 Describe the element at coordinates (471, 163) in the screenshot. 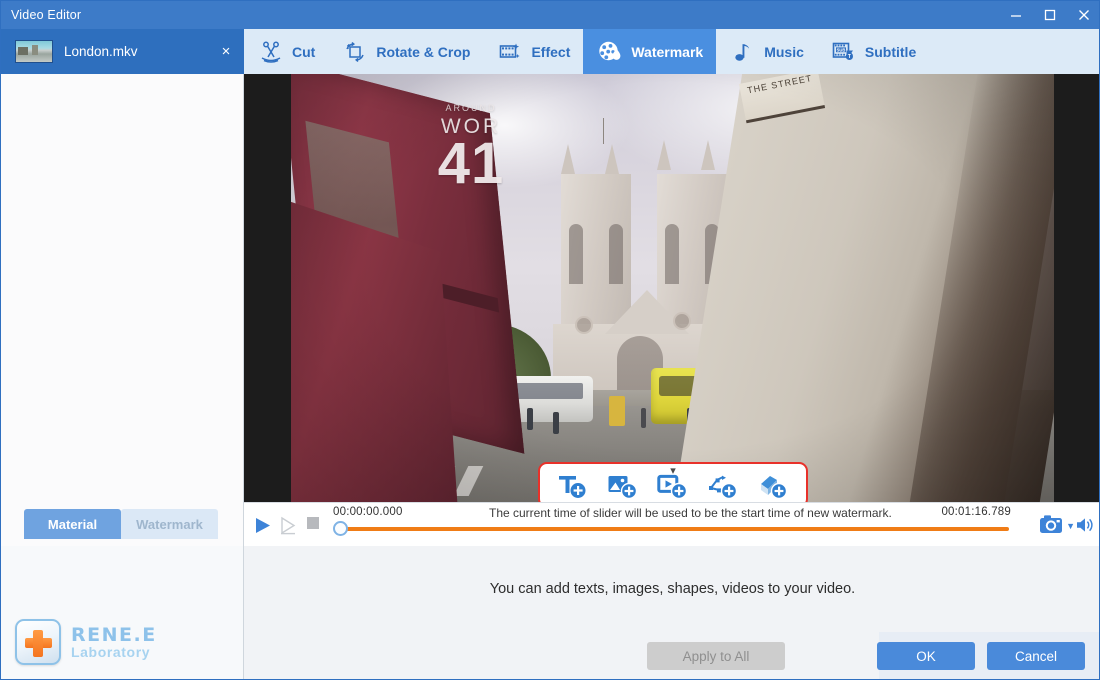

I see `watermark-line-3: 41` at that location.